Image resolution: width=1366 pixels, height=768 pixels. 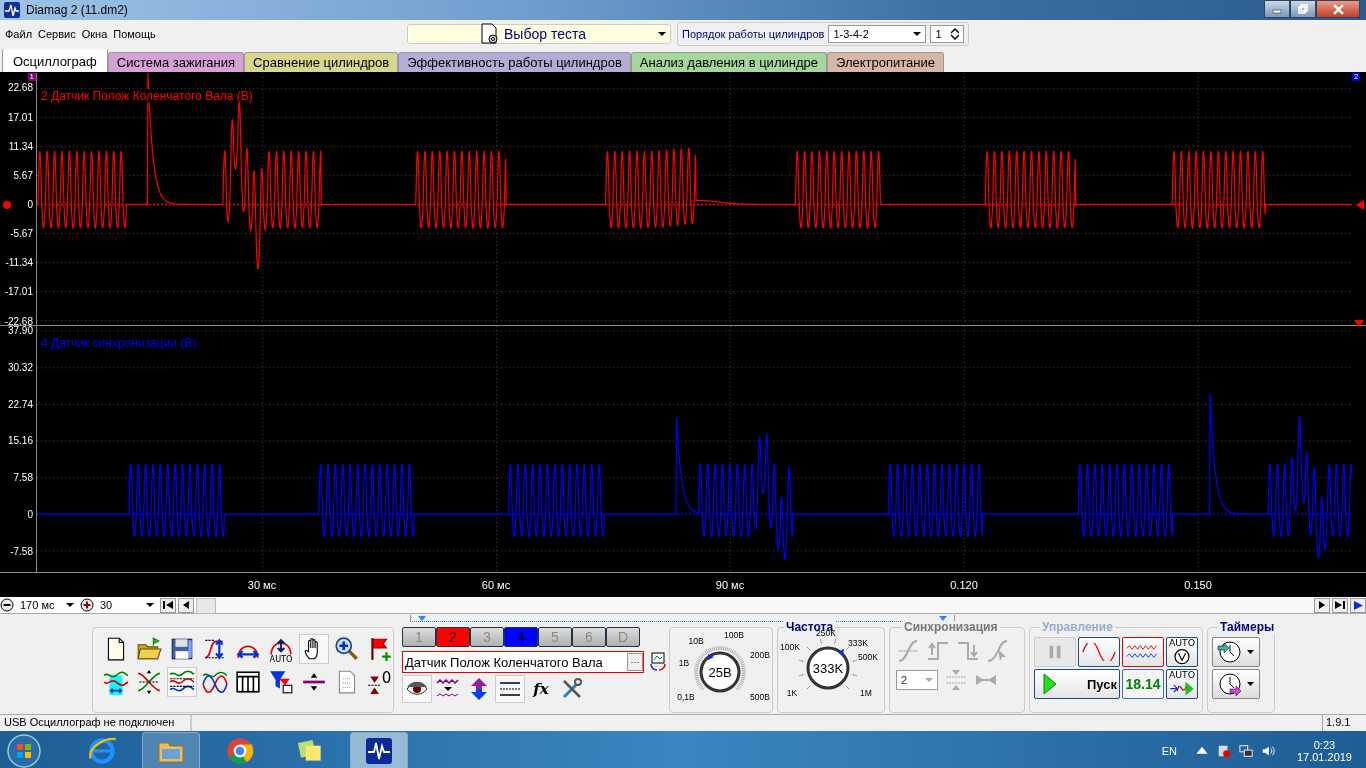 What do you see at coordinates (149, 682) in the screenshot?
I see `crossing-waves-icon` at bounding box center [149, 682].